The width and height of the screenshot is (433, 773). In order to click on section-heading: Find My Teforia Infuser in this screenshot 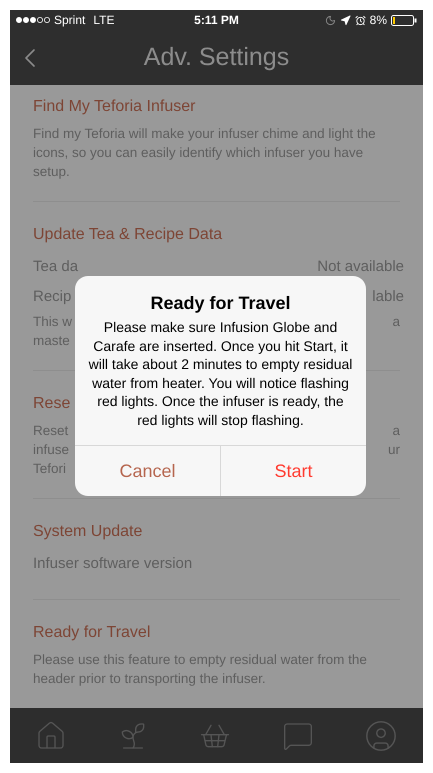, I will do `click(114, 107)`.